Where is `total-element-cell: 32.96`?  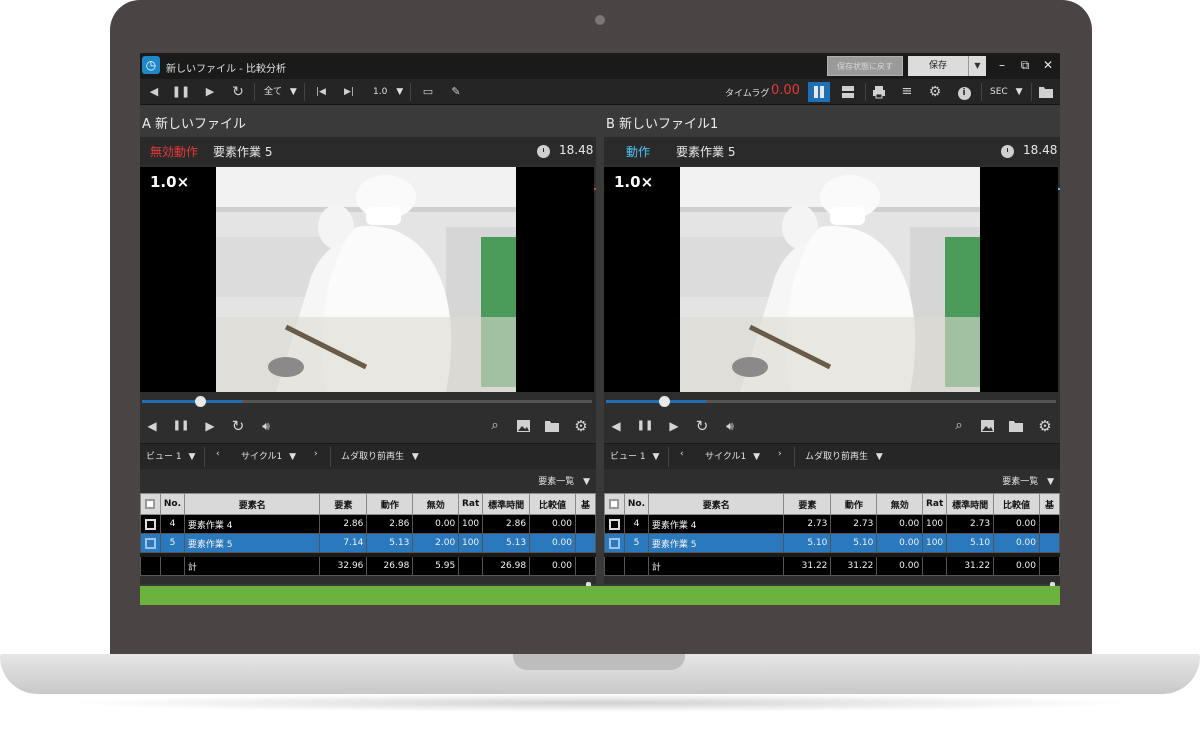 total-element-cell: 32.96 is located at coordinates (343, 566).